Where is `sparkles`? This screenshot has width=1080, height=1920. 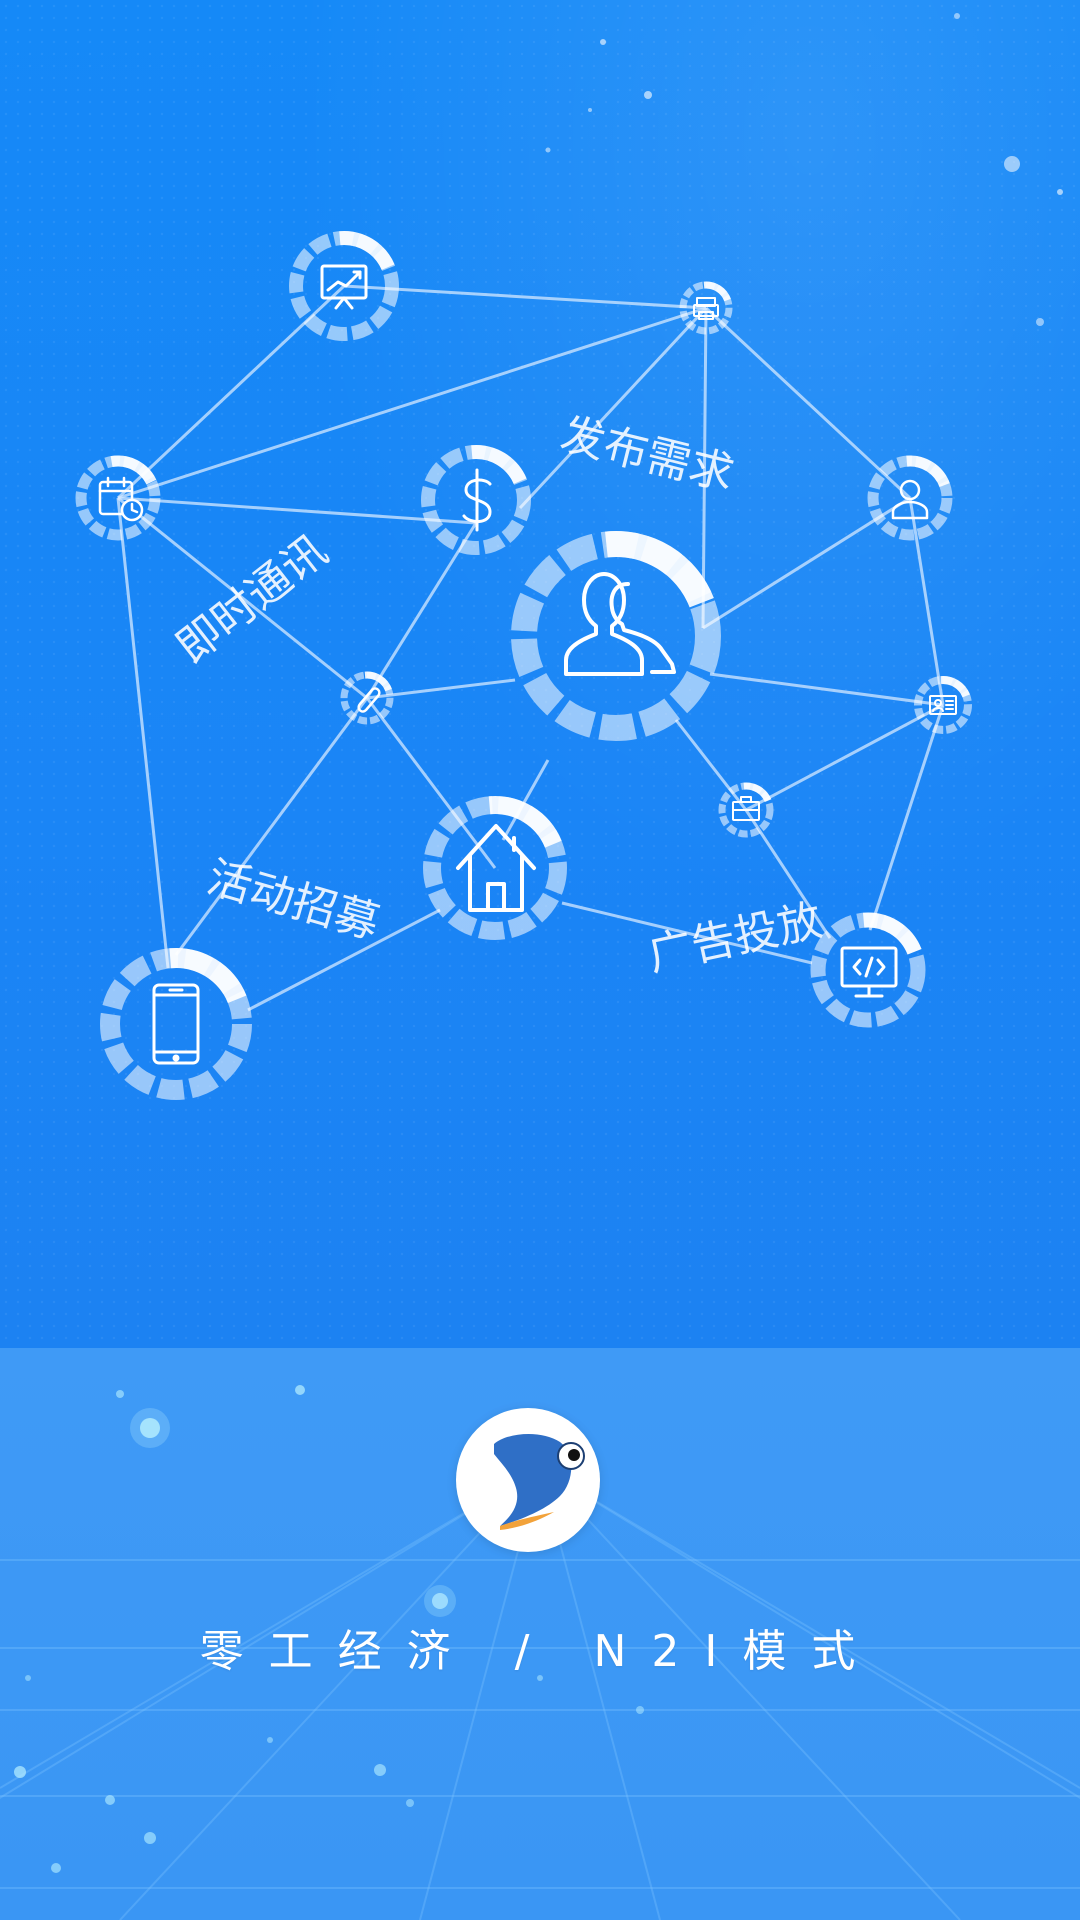 sparkles is located at coordinates (804, 169).